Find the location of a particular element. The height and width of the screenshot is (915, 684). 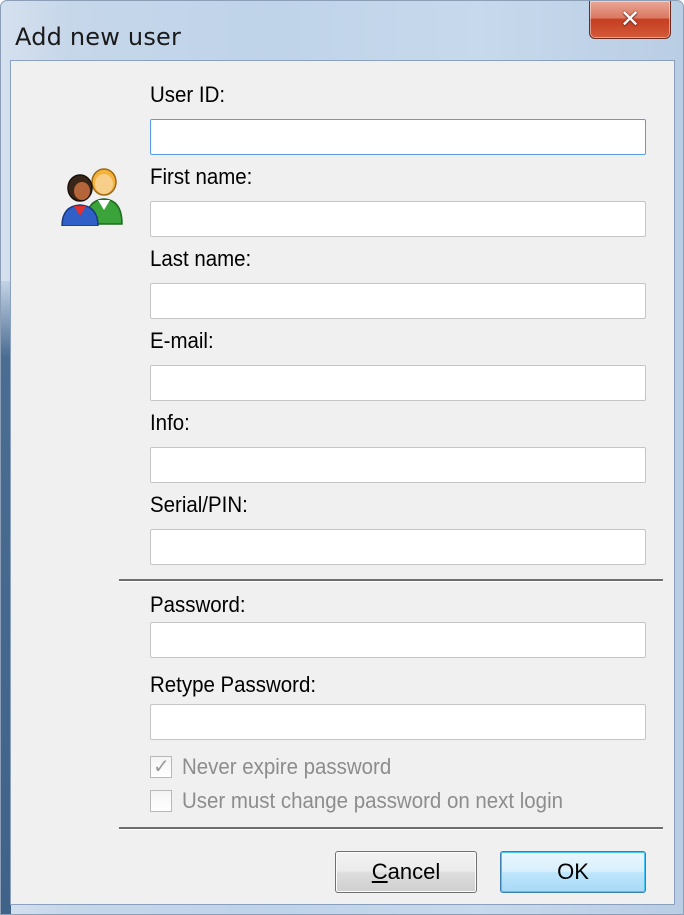

close-button: ✕ is located at coordinates (630, 20).